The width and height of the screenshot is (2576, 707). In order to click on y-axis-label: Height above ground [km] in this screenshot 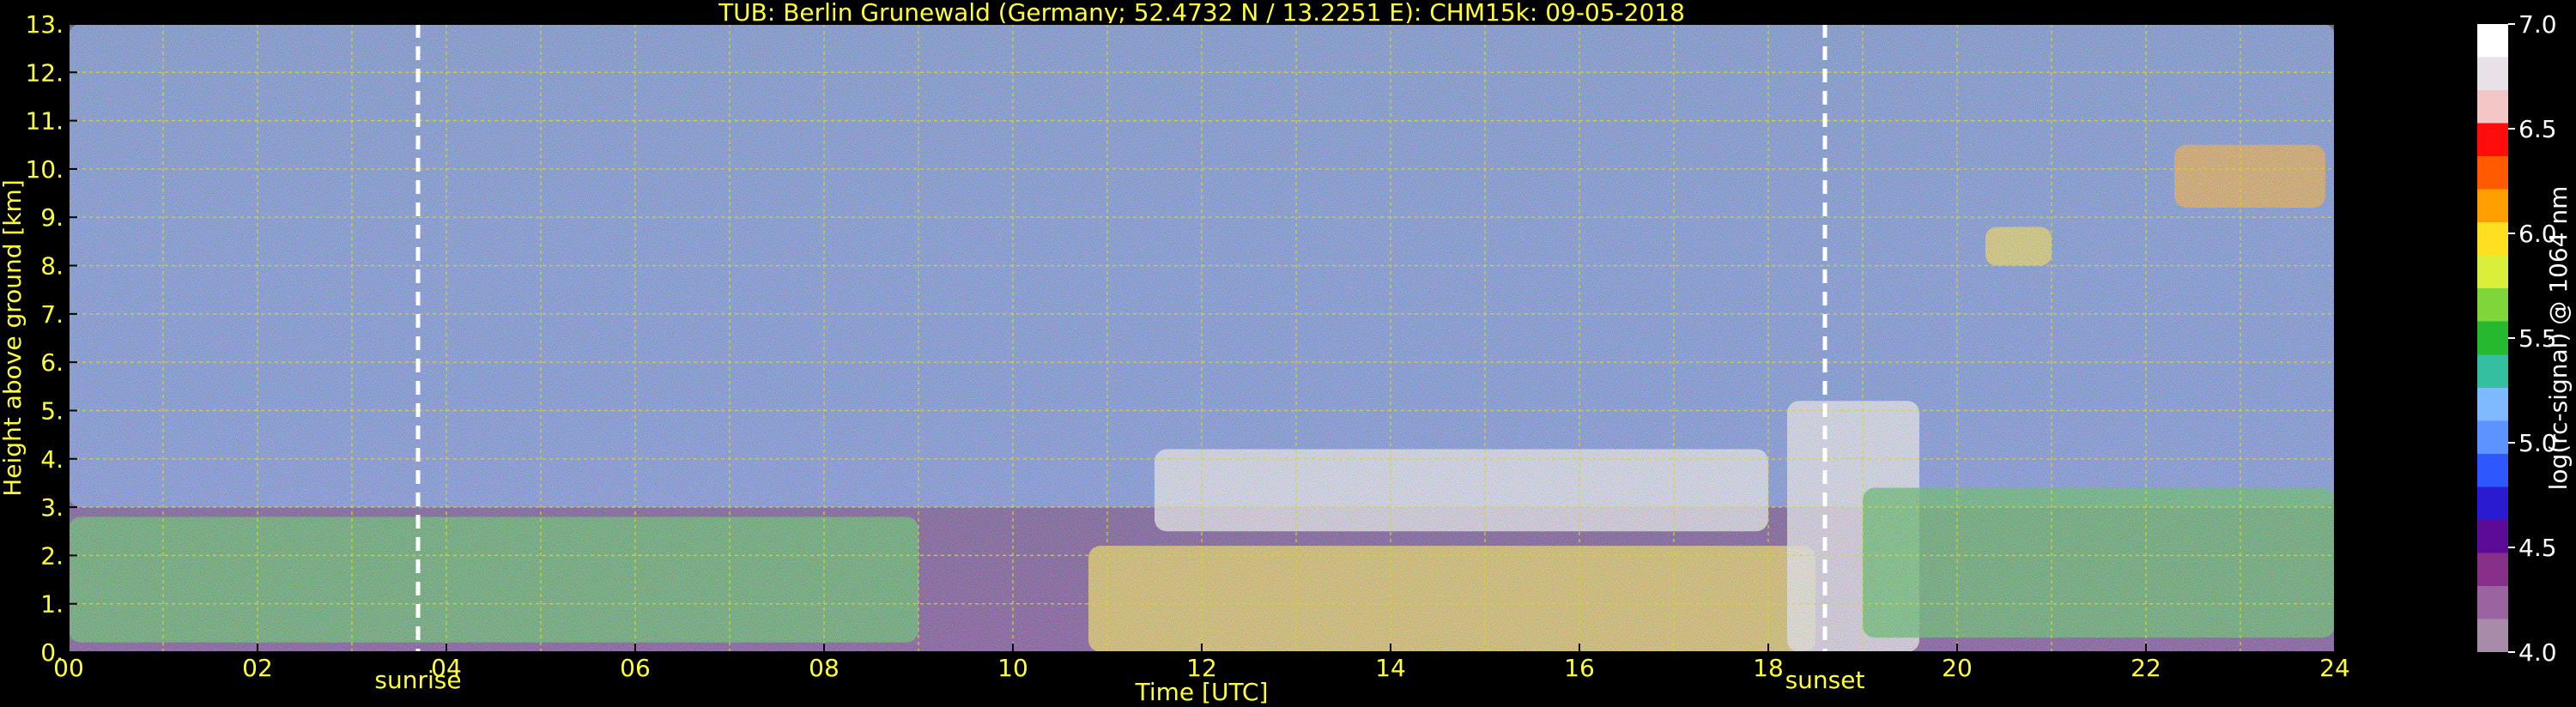, I will do `click(13, 338)`.